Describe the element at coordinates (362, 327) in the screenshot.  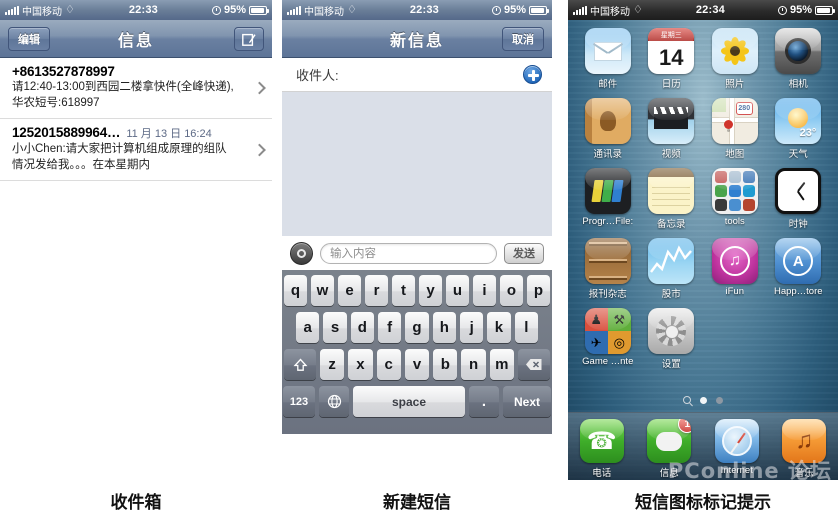
I see `key-d: d` at that location.